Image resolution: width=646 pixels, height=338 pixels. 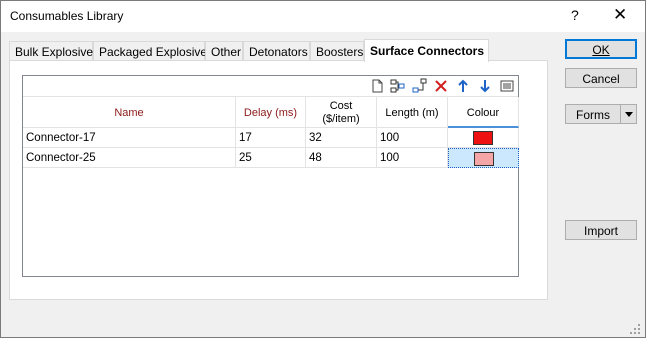 What do you see at coordinates (271, 112) in the screenshot?
I see `column-header-delay: Delay (ms)` at bounding box center [271, 112].